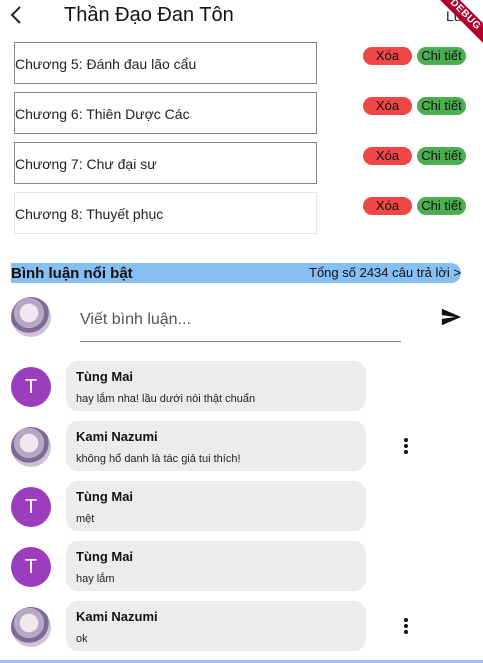  I want to click on send-icon, so click(451, 317).